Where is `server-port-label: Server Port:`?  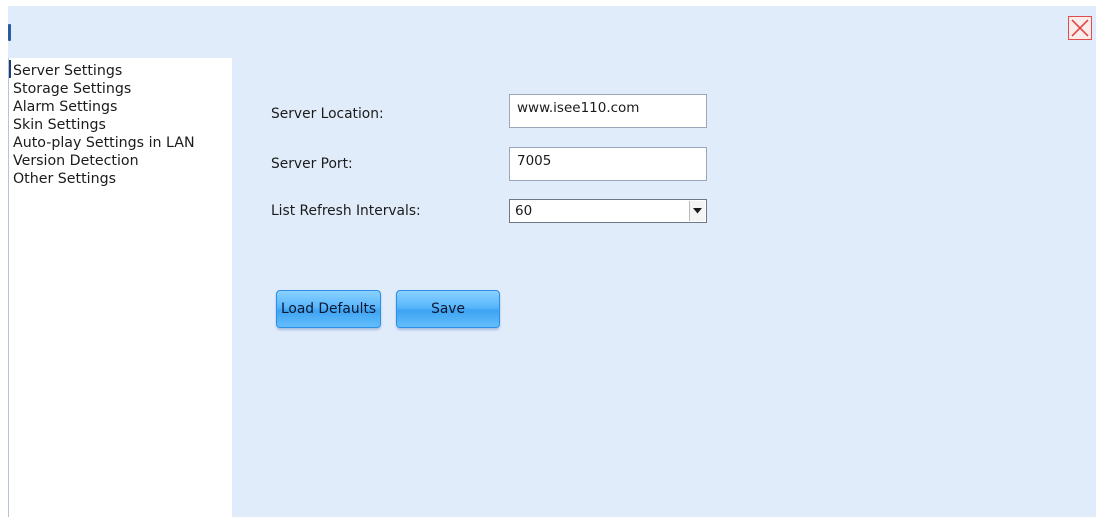 server-port-label: Server Port: is located at coordinates (312, 164).